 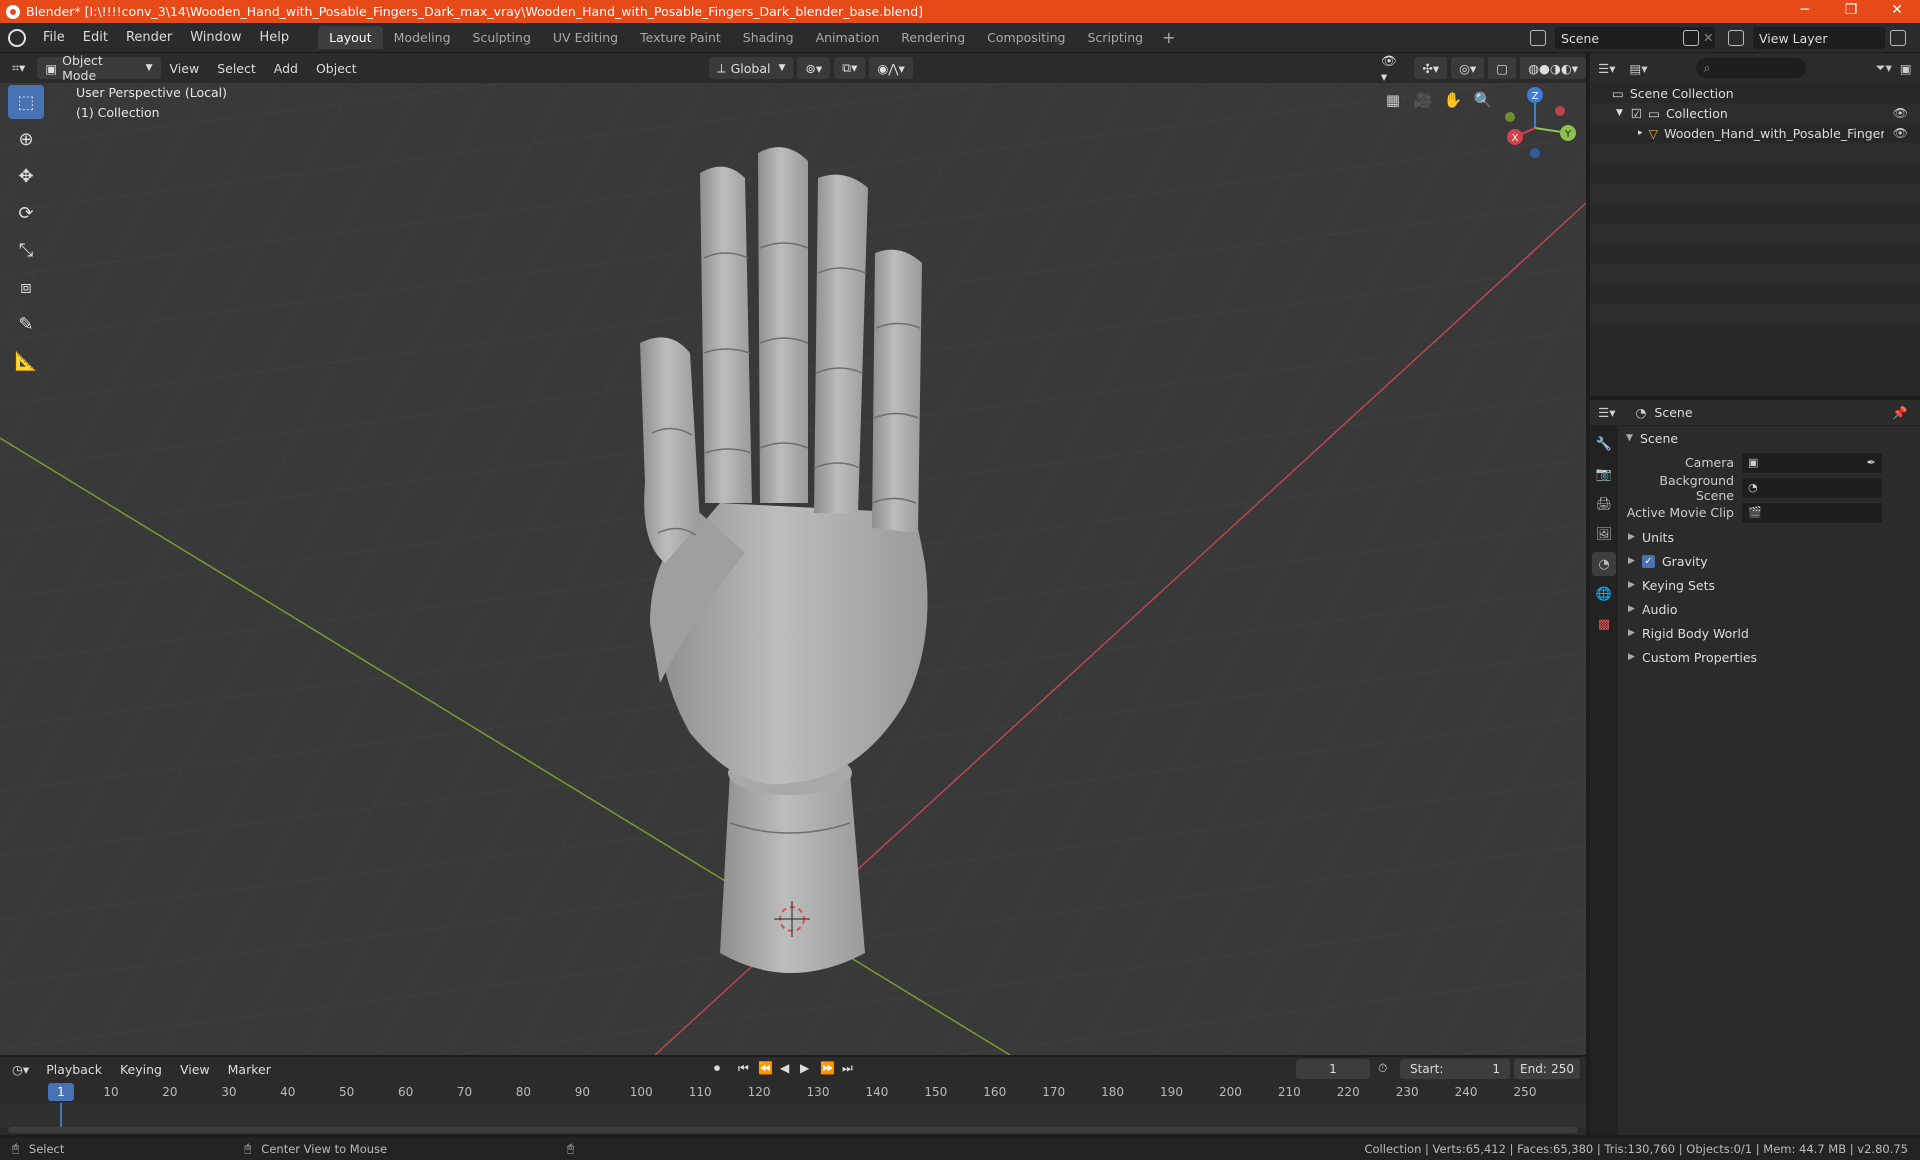 I want to click on eyedropper-icon: ✒, so click(x=1871, y=462).